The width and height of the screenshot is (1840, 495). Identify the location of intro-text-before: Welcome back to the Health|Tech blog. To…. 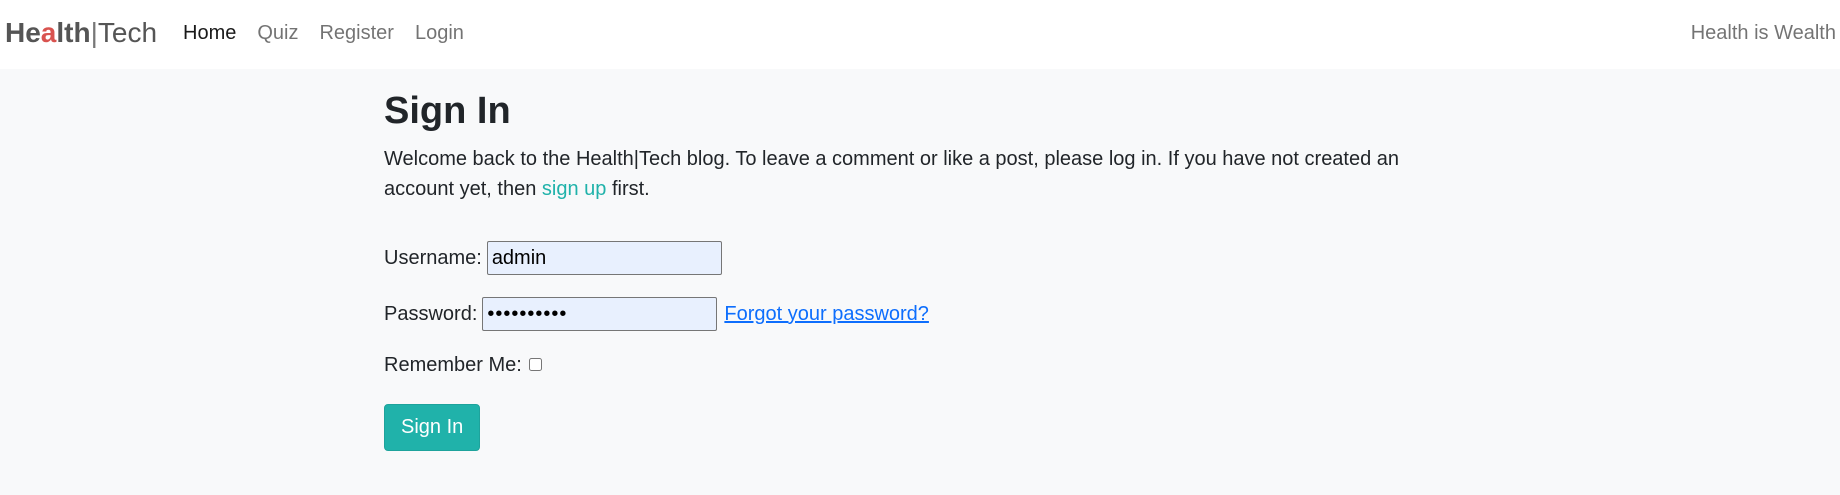
(892, 174).